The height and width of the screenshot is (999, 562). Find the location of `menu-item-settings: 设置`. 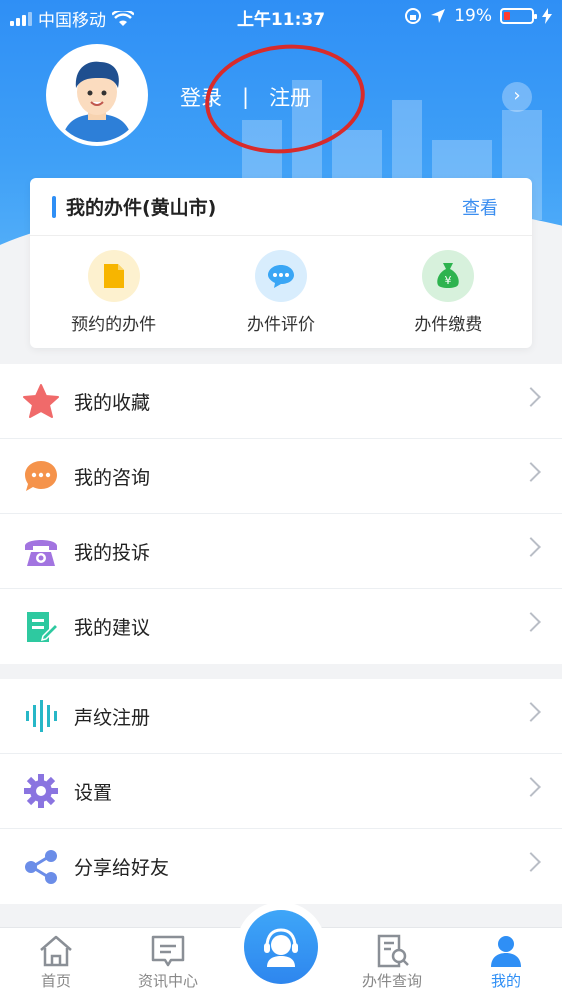

menu-item-settings: 设置 is located at coordinates (281, 791).